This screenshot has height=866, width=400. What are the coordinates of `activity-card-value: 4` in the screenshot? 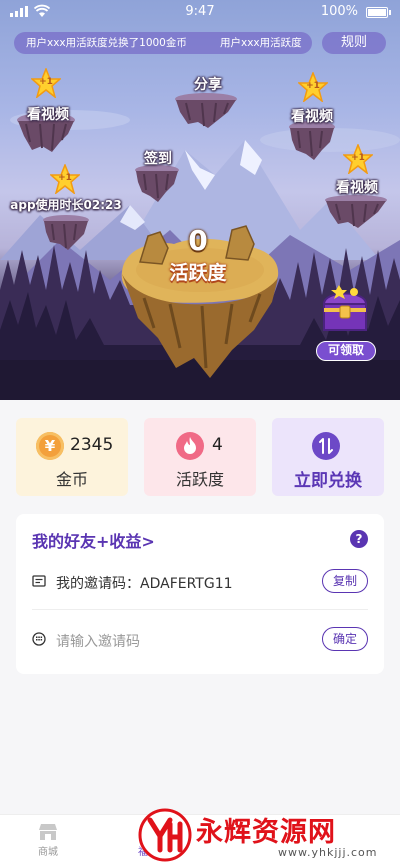 It's located at (217, 445).